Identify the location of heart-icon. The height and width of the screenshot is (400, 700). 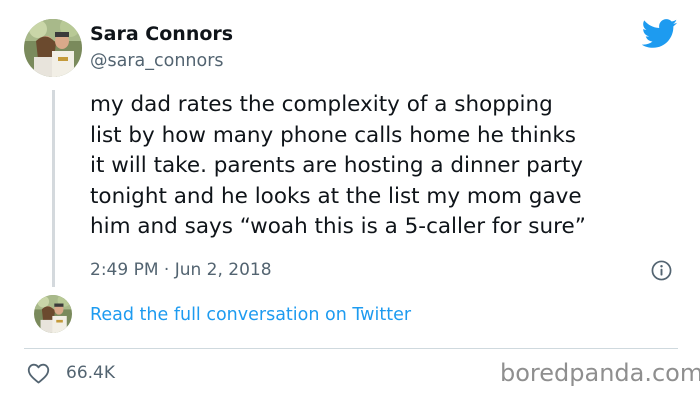
(38, 373).